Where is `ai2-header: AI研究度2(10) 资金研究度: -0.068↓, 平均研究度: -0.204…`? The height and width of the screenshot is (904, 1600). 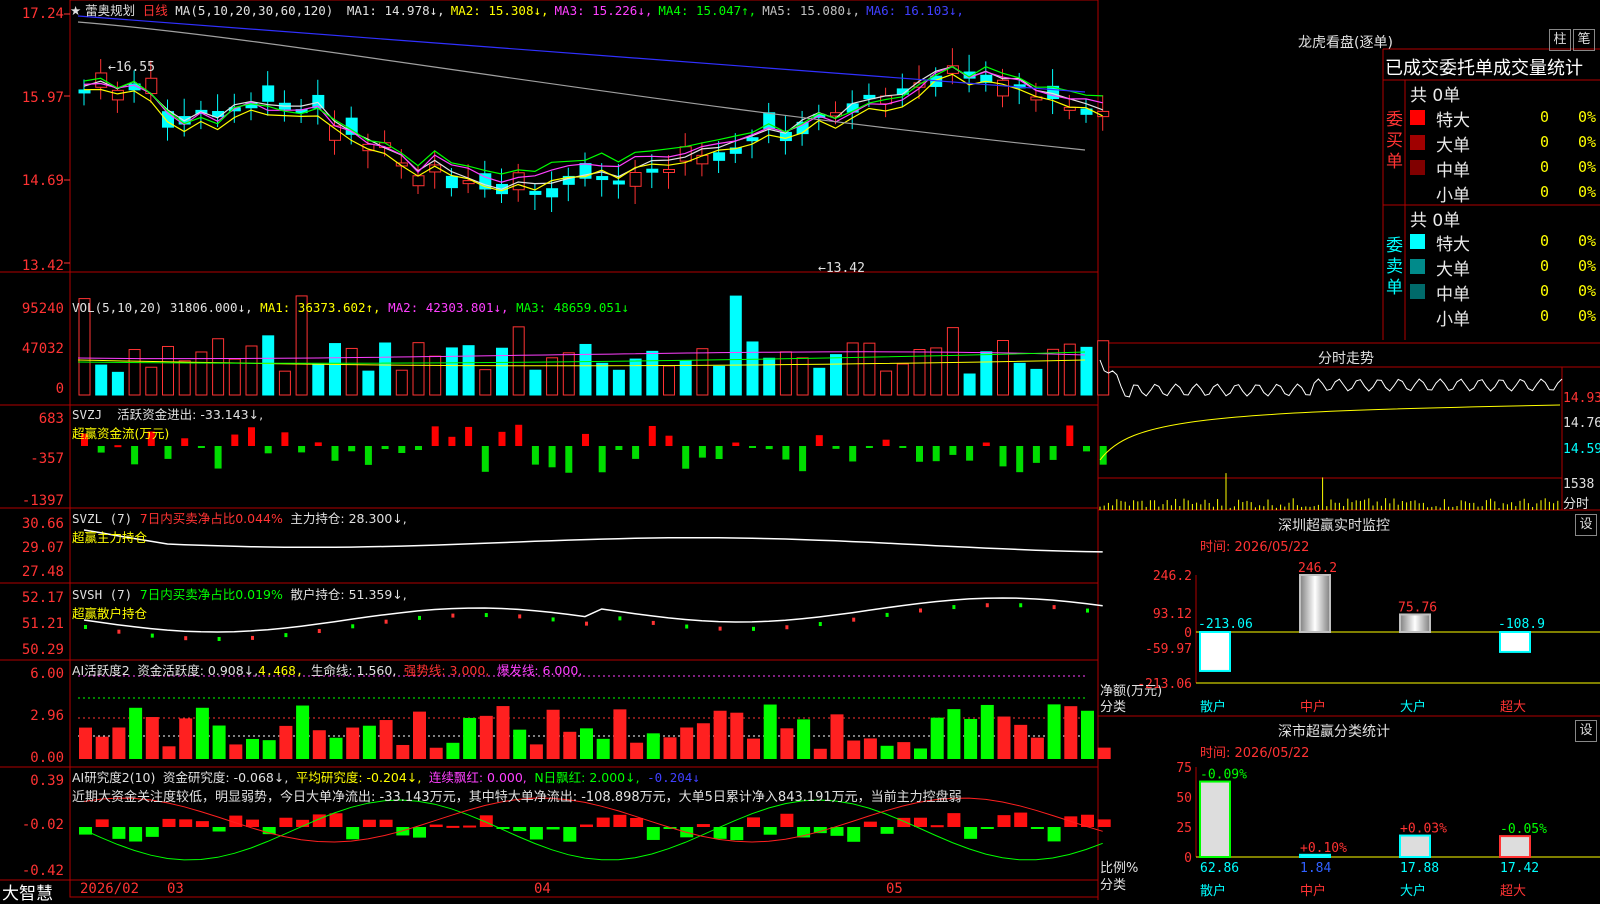
ai2-header: AI研究度2(10) 资金研究度: -0.068↓, 平均研究度: -0.204… is located at coordinates (386, 777).